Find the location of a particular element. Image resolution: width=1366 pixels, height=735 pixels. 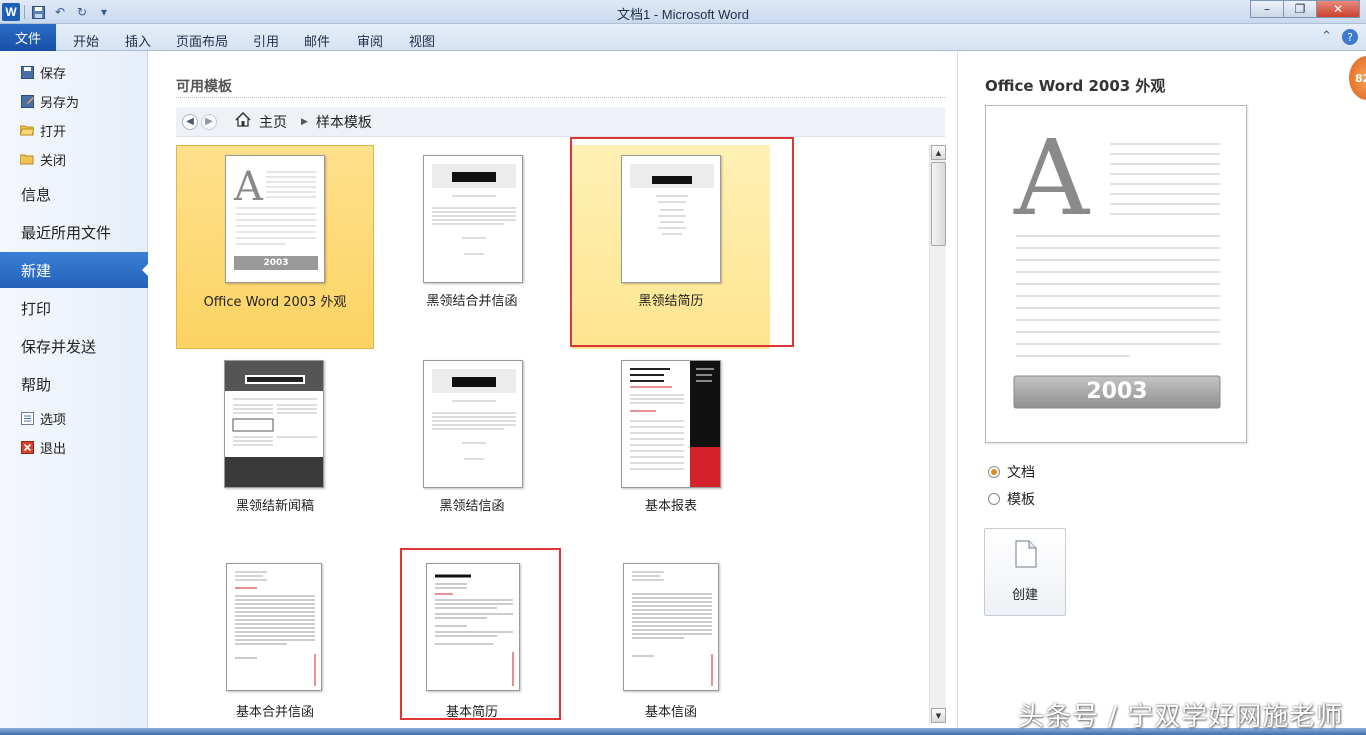

section-divider is located at coordinates (560, 97).